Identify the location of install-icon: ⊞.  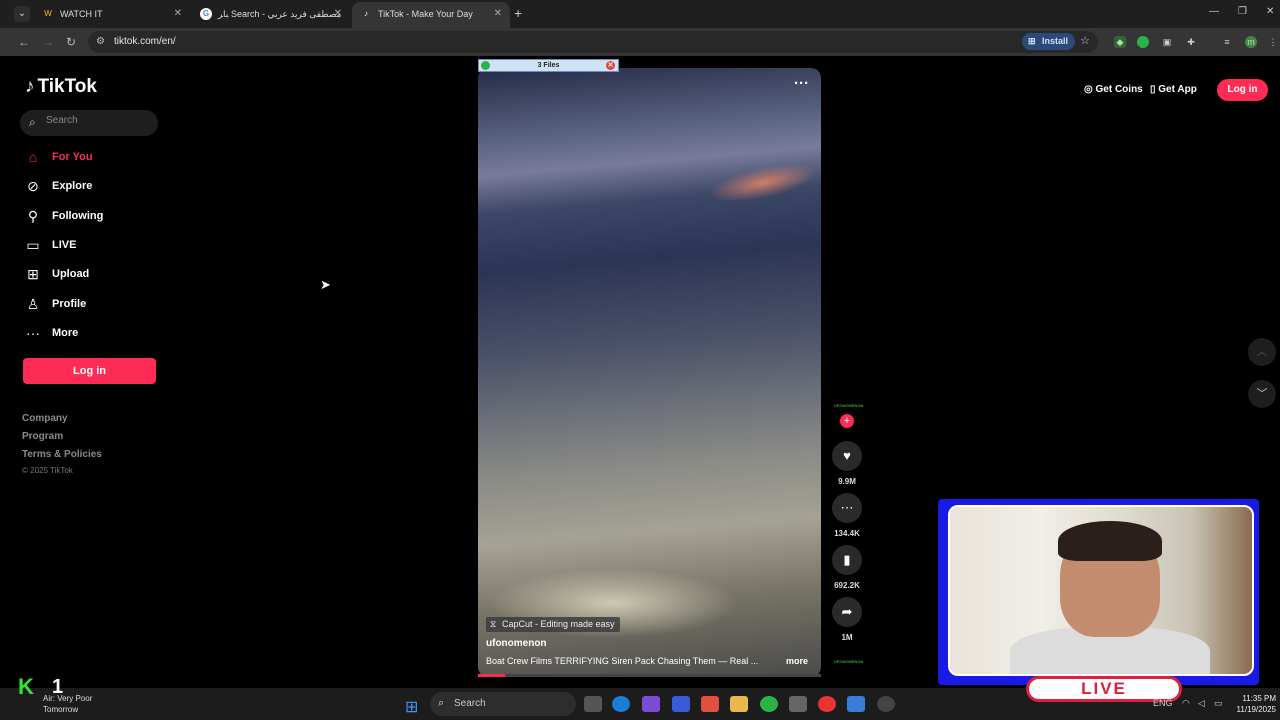
(1032, 41).